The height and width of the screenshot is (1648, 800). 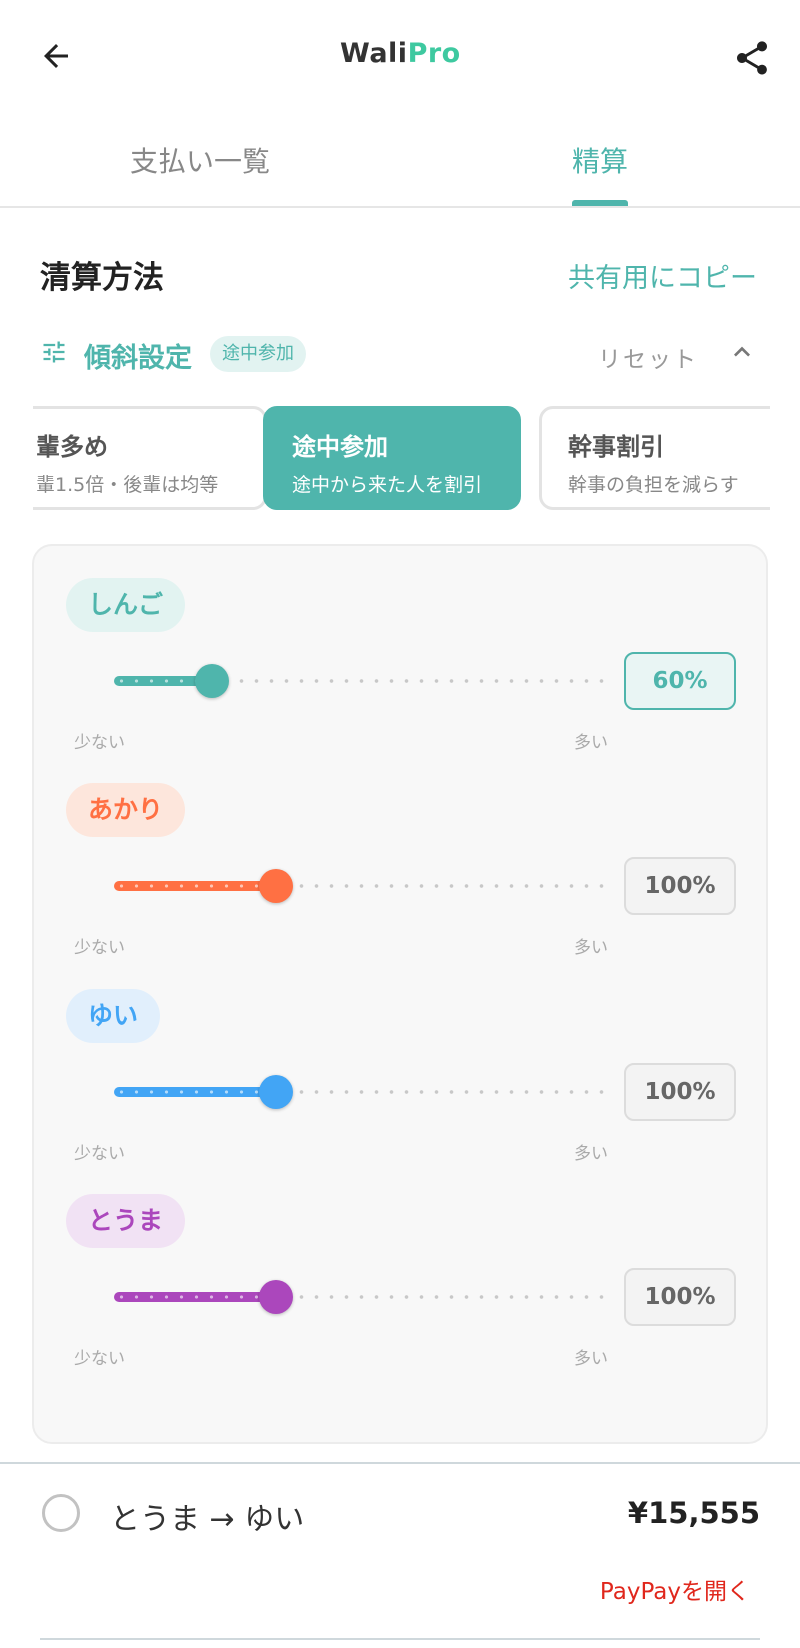 I want to click on tab-bar: 支払い一覧 精算, so click(x=400, y=159).